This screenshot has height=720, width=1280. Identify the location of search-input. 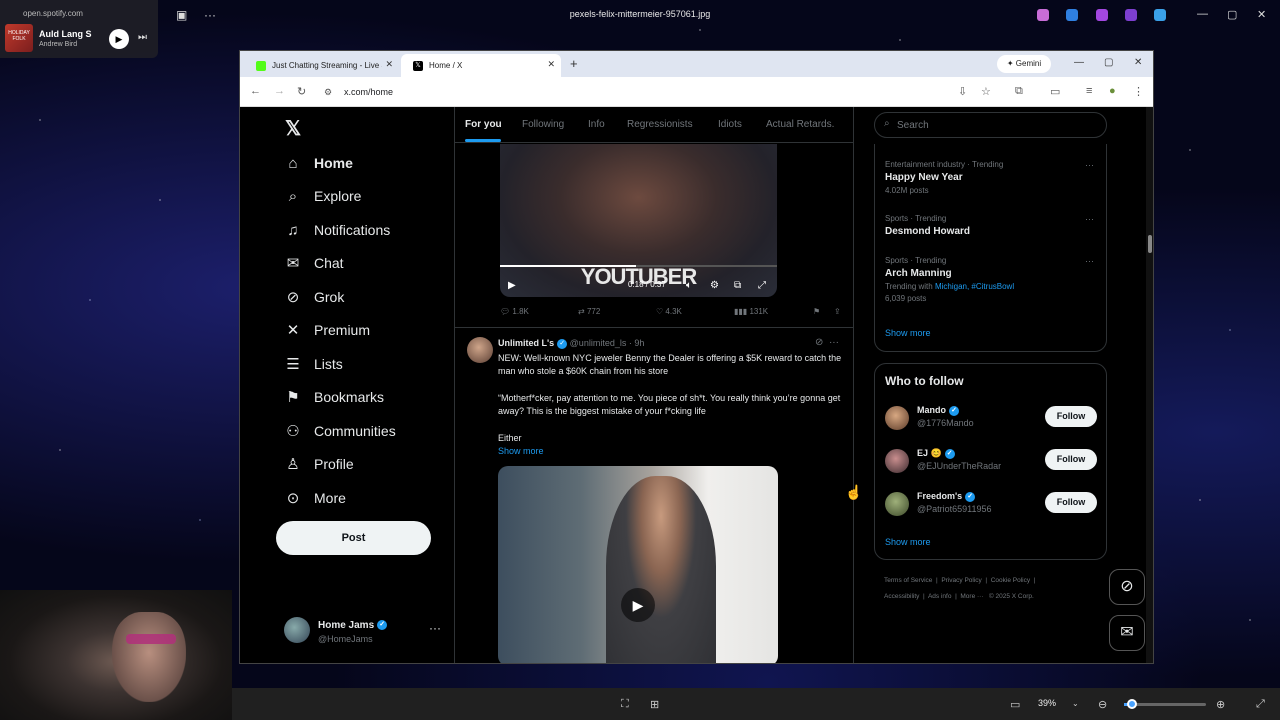
(997, 125).